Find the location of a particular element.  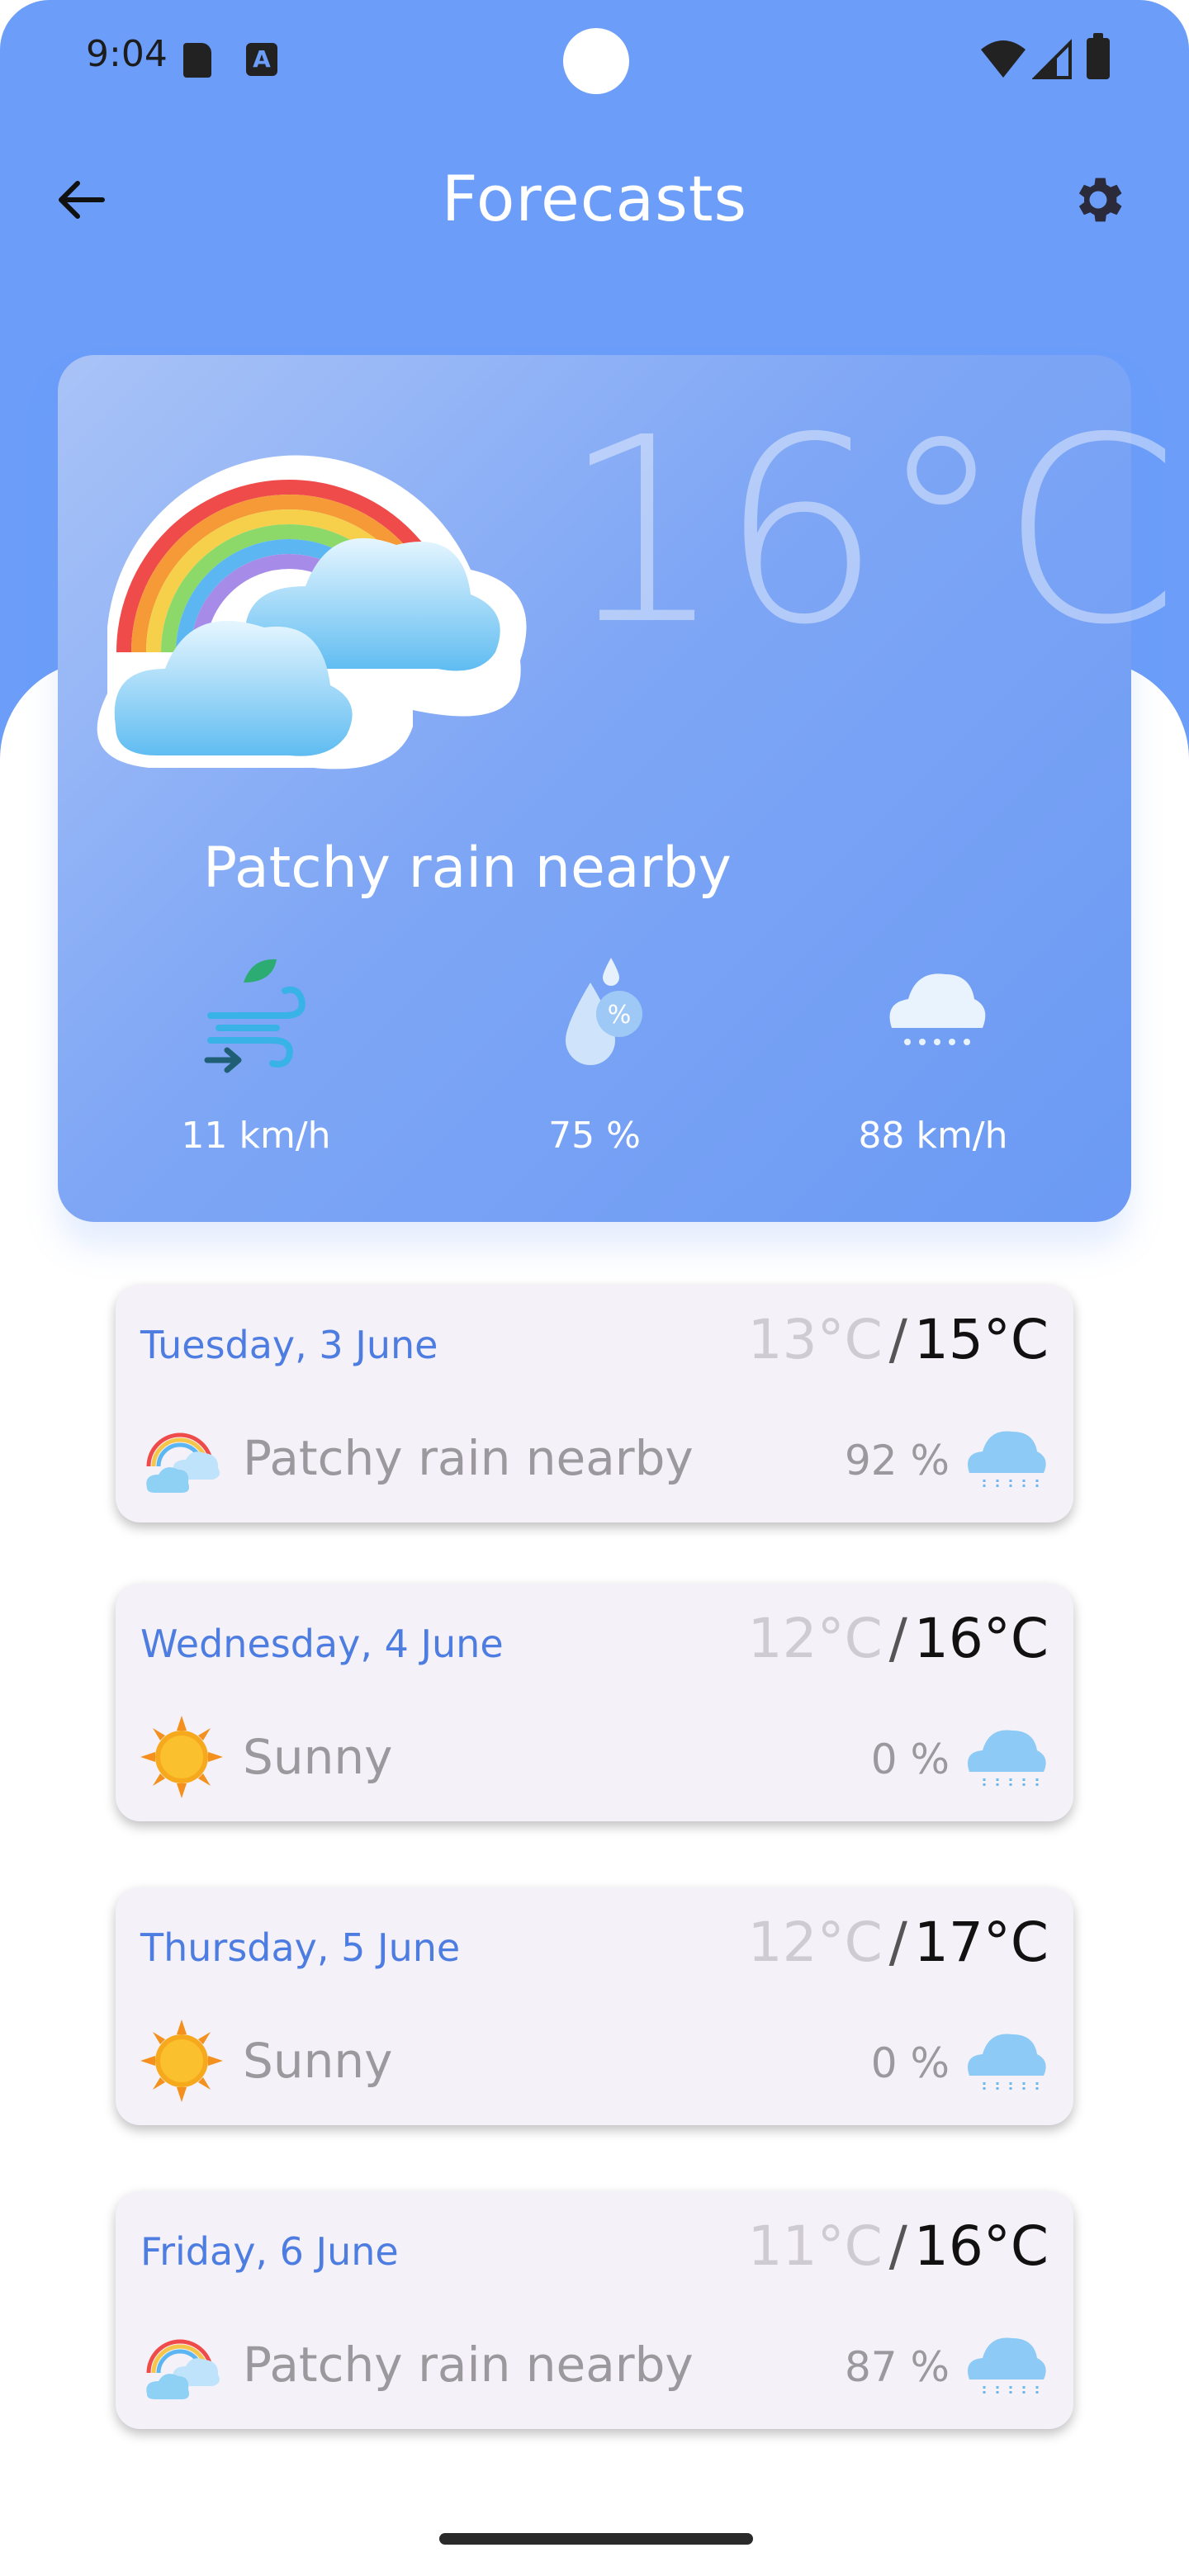

camera-cutout is located at coordinates (596, 61).